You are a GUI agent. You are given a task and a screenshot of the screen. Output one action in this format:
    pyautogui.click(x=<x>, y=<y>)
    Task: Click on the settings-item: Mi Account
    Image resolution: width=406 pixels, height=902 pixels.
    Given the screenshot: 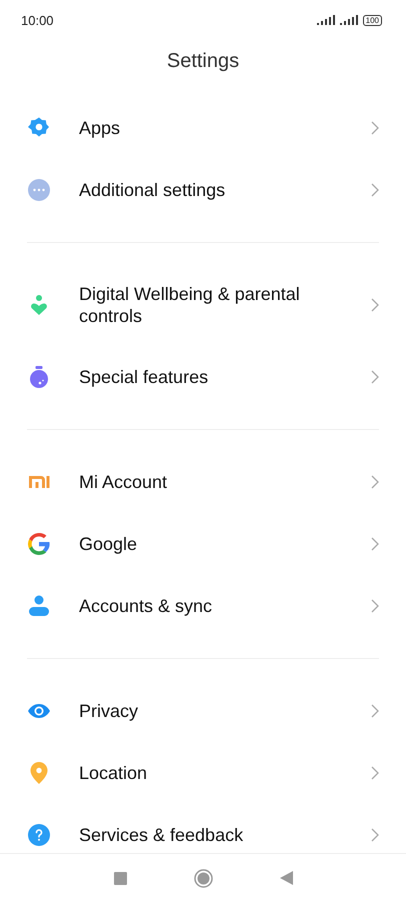 What is the action you would take?
    pyautogui.click(x=203, y=482)
    